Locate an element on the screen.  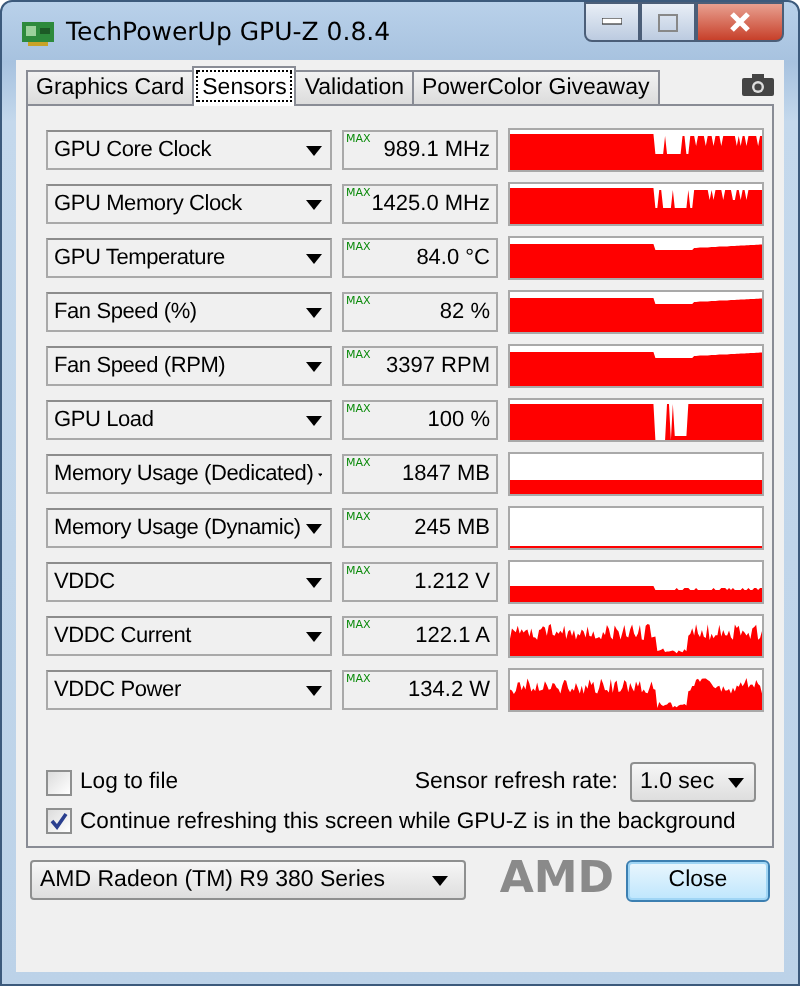
sensor-value: 3397 RPM is located at coordinates (438, 366).